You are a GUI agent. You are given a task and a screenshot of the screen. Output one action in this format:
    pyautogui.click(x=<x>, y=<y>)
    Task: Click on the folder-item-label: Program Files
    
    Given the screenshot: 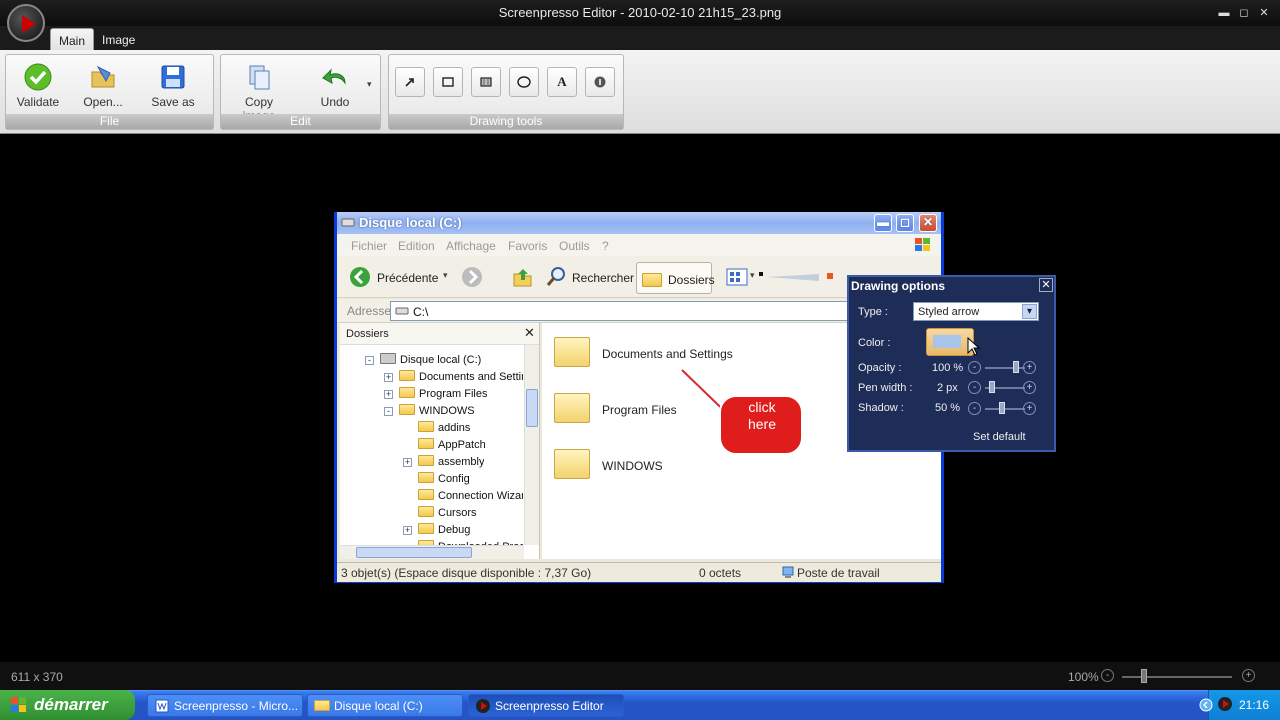 What is the action you would take?
    pyautogui.click(x=639, y=410)
    